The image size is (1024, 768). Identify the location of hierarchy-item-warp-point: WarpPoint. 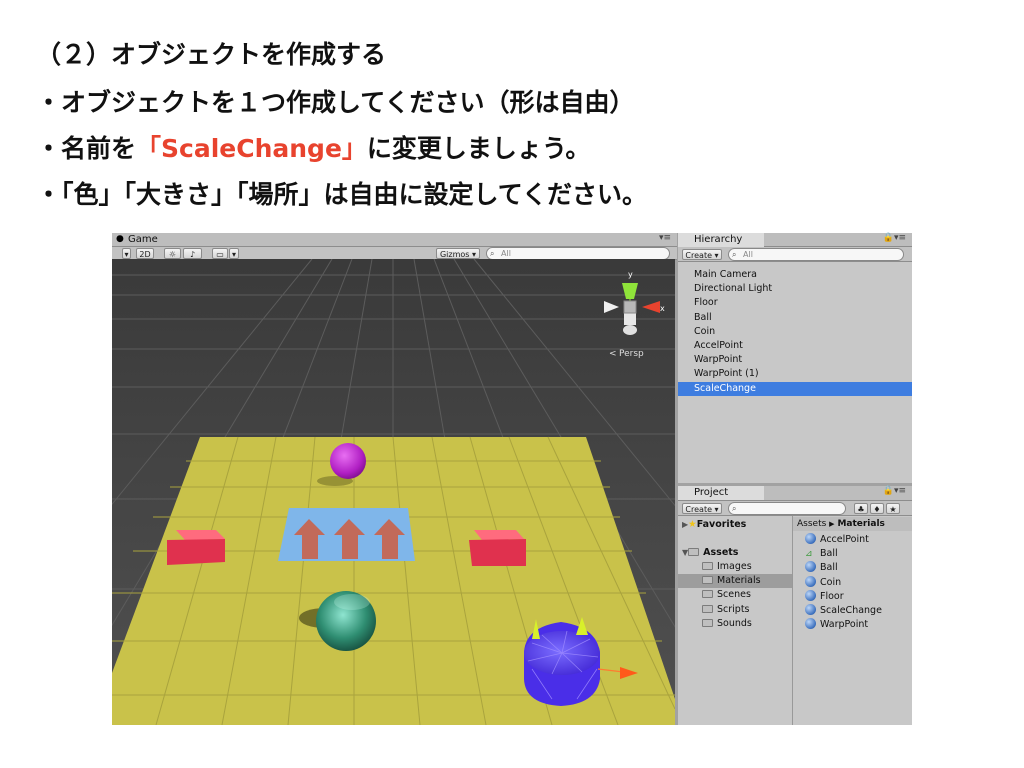
(795, 360).